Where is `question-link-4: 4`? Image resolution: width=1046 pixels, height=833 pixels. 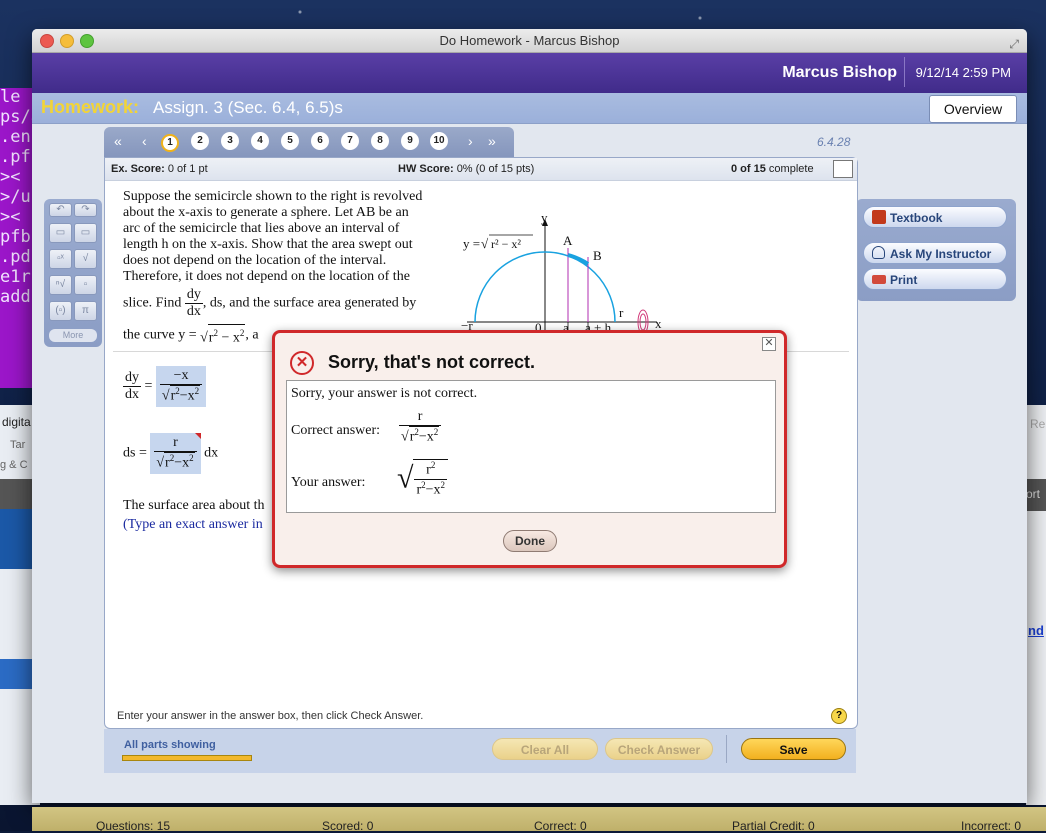 question-link-4: 4 is located at coordinates (260, 141).